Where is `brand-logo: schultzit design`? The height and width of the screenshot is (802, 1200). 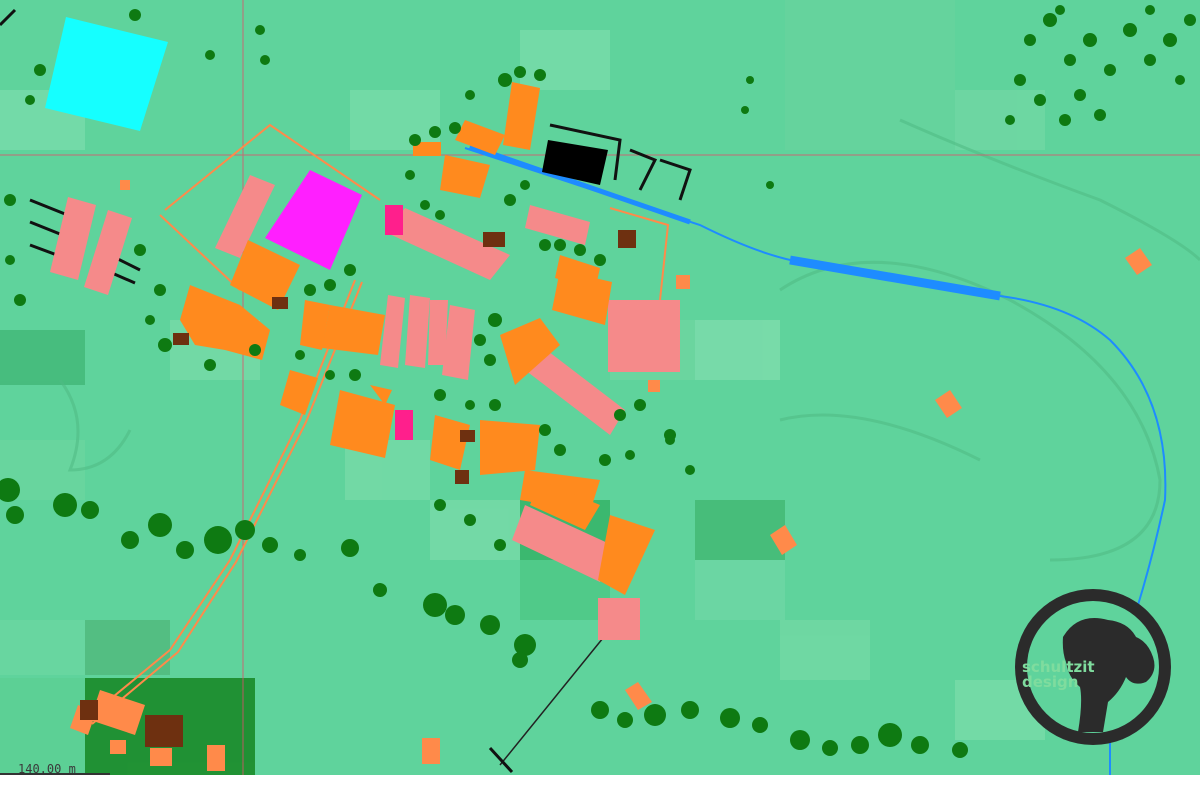
brand-logo: schultzit design is located at coordinates (1093, 667).